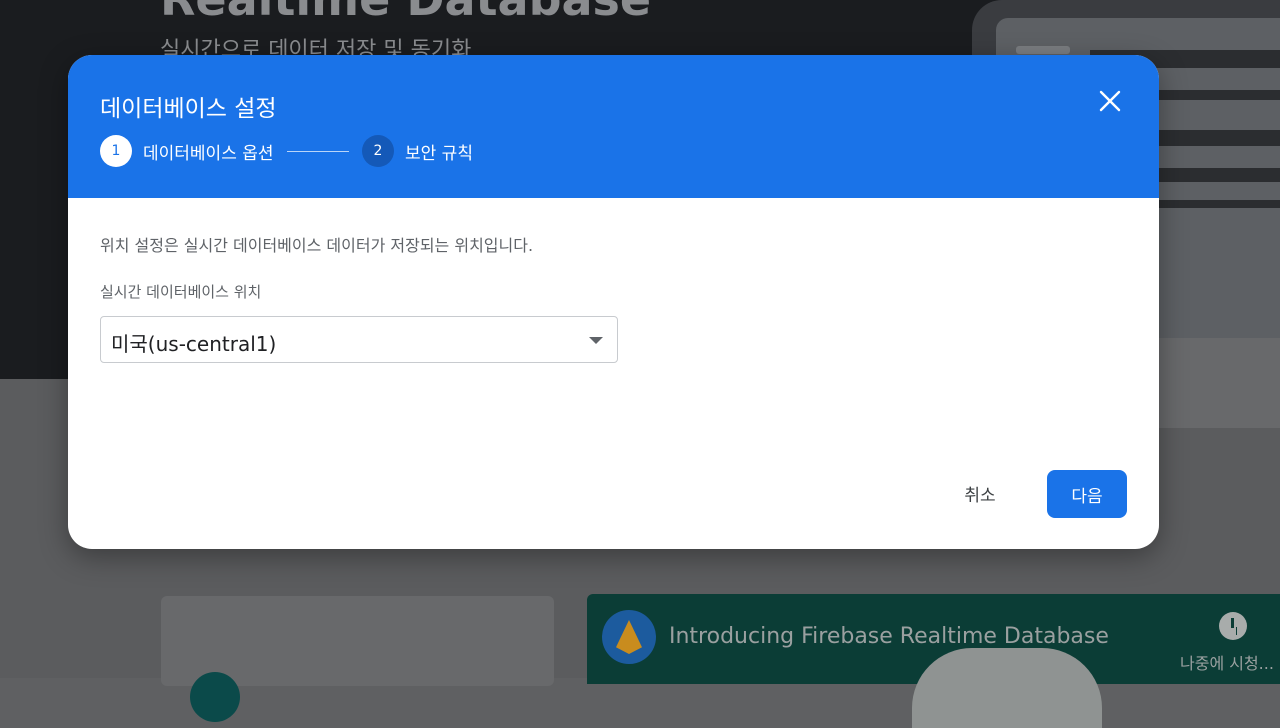 This screenshot has width=1280, height=728. I want to click on location-field-label: 실시간 데이터베이스 위치, so click(181, 292).